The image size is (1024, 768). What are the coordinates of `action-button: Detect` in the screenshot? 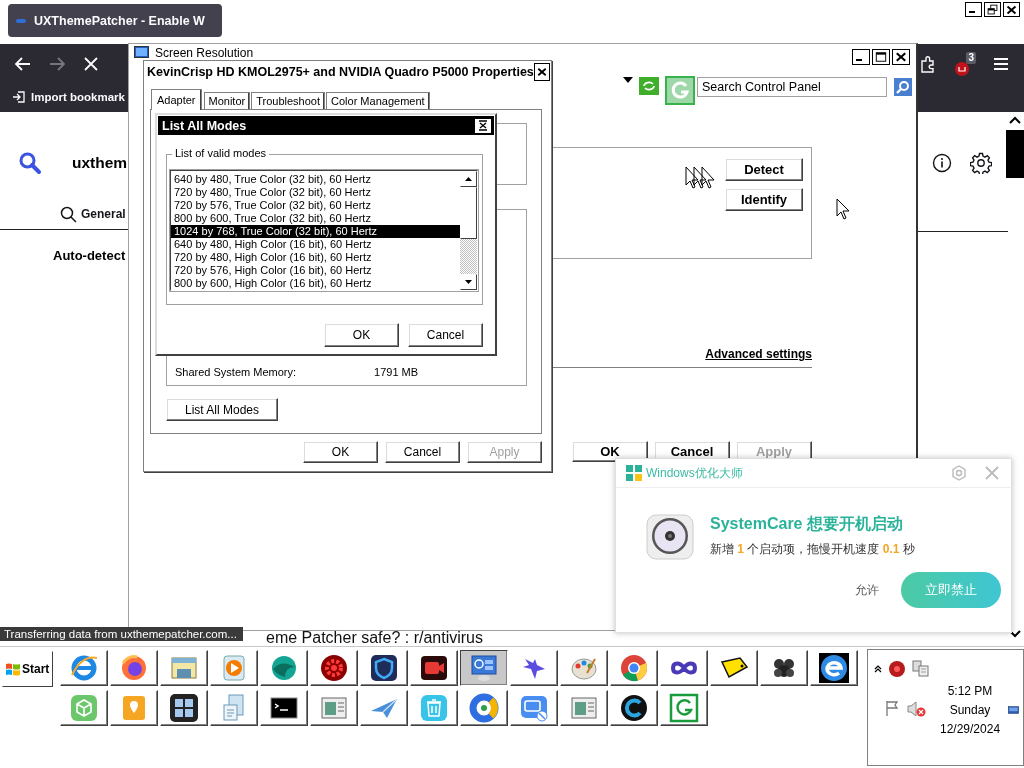 It's located at (764, 169).